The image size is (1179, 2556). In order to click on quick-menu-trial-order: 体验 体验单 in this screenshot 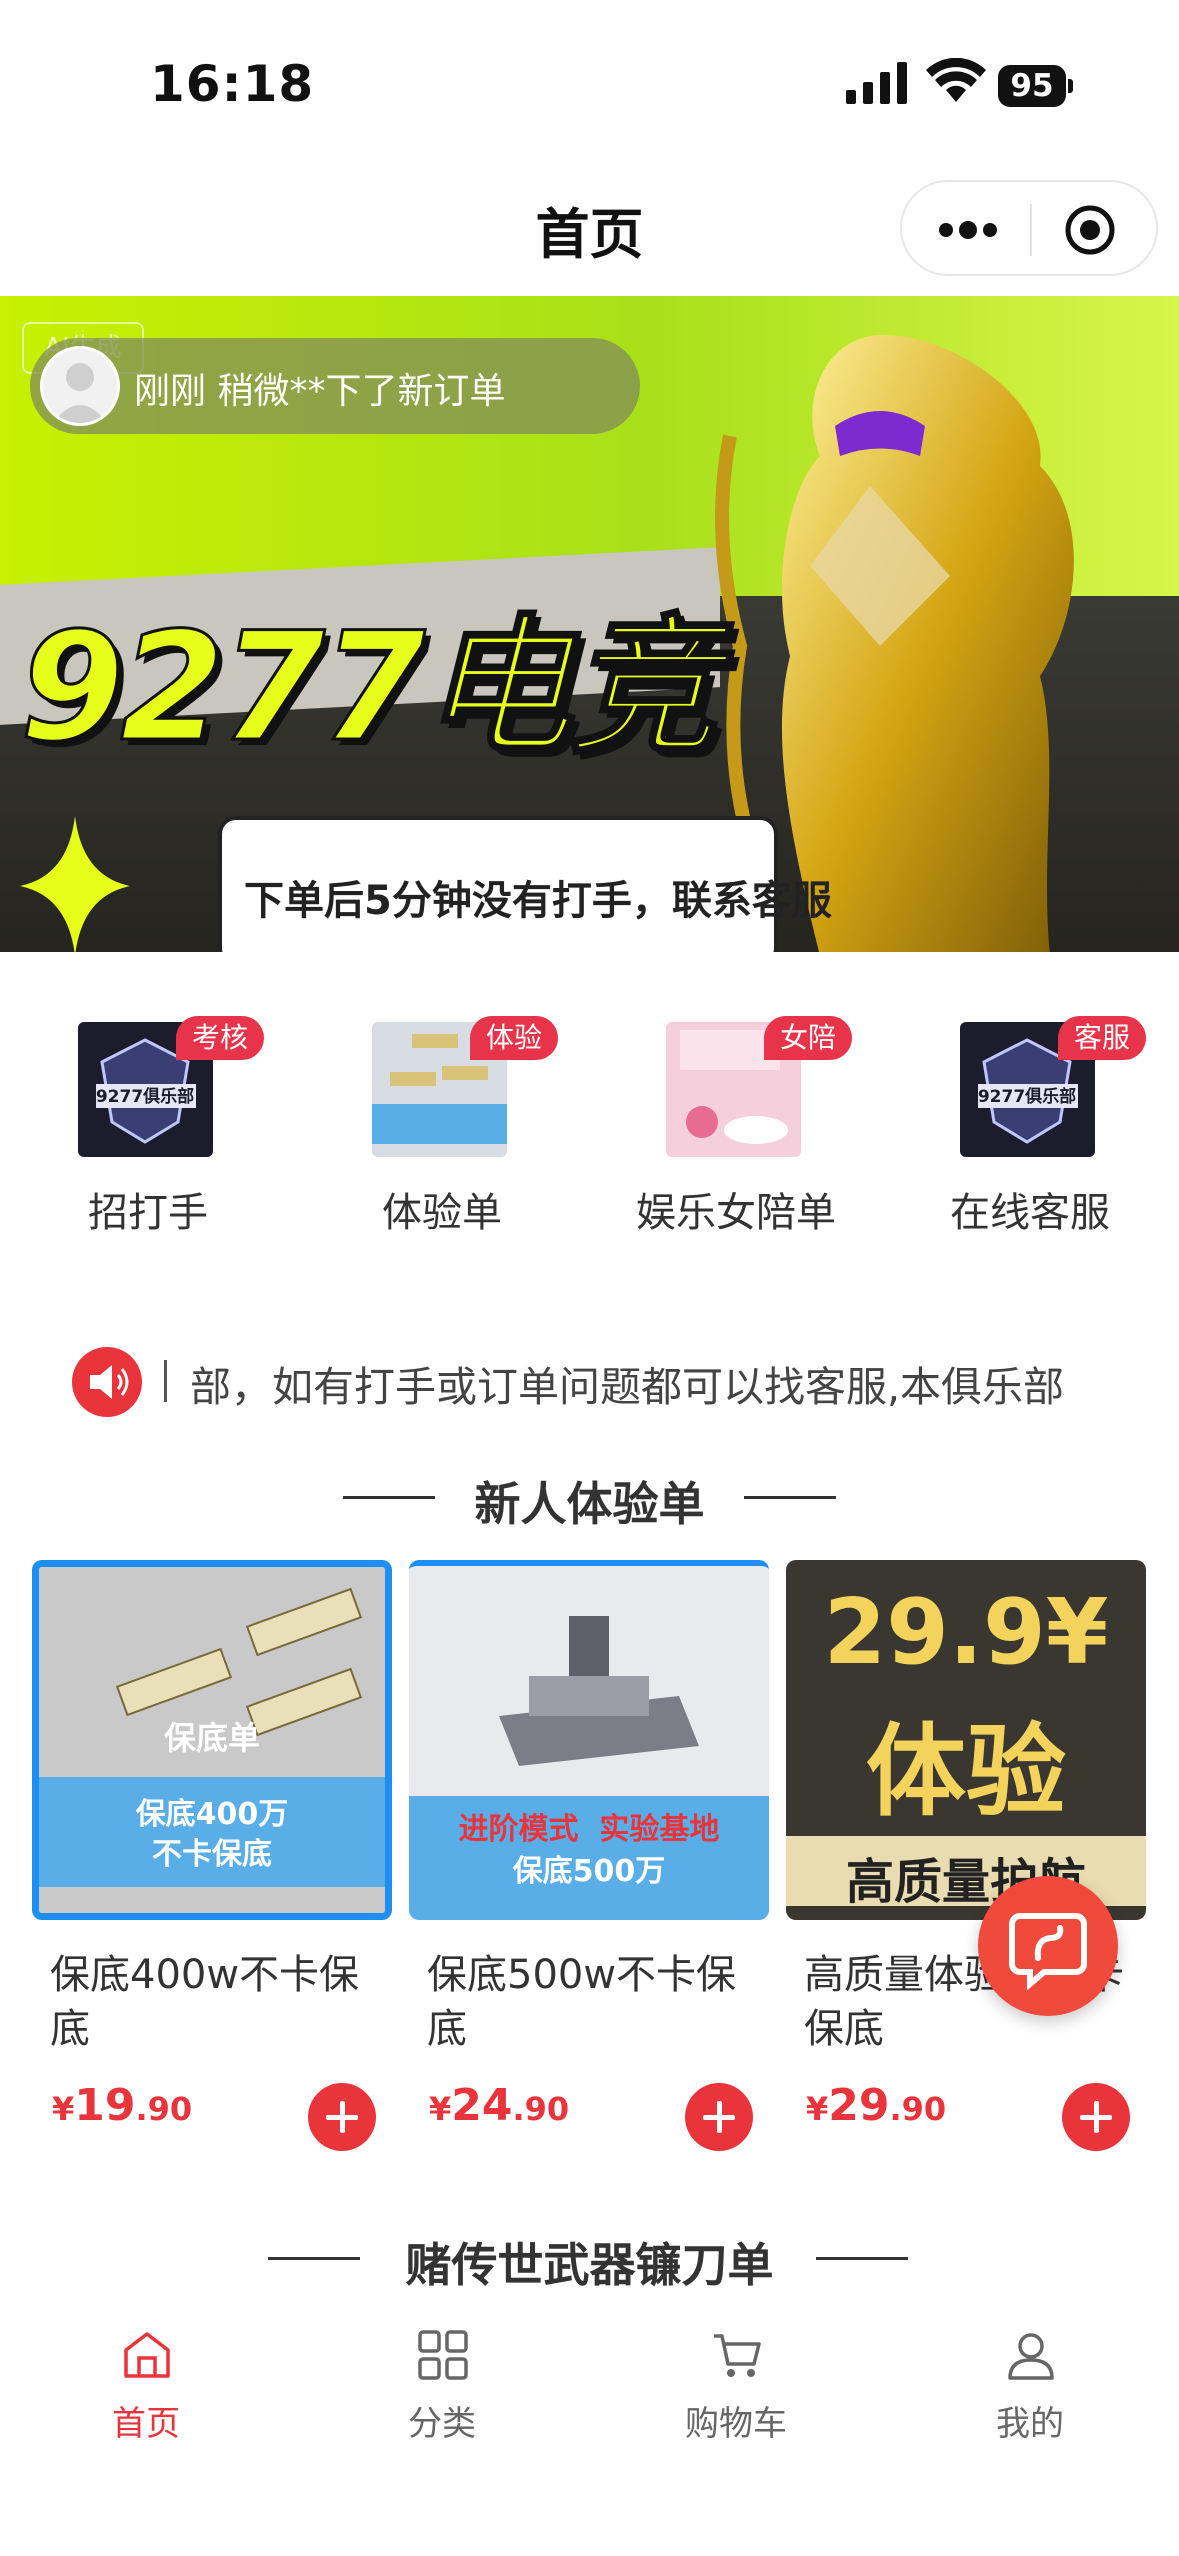, I will do `click(442, 1120)`.